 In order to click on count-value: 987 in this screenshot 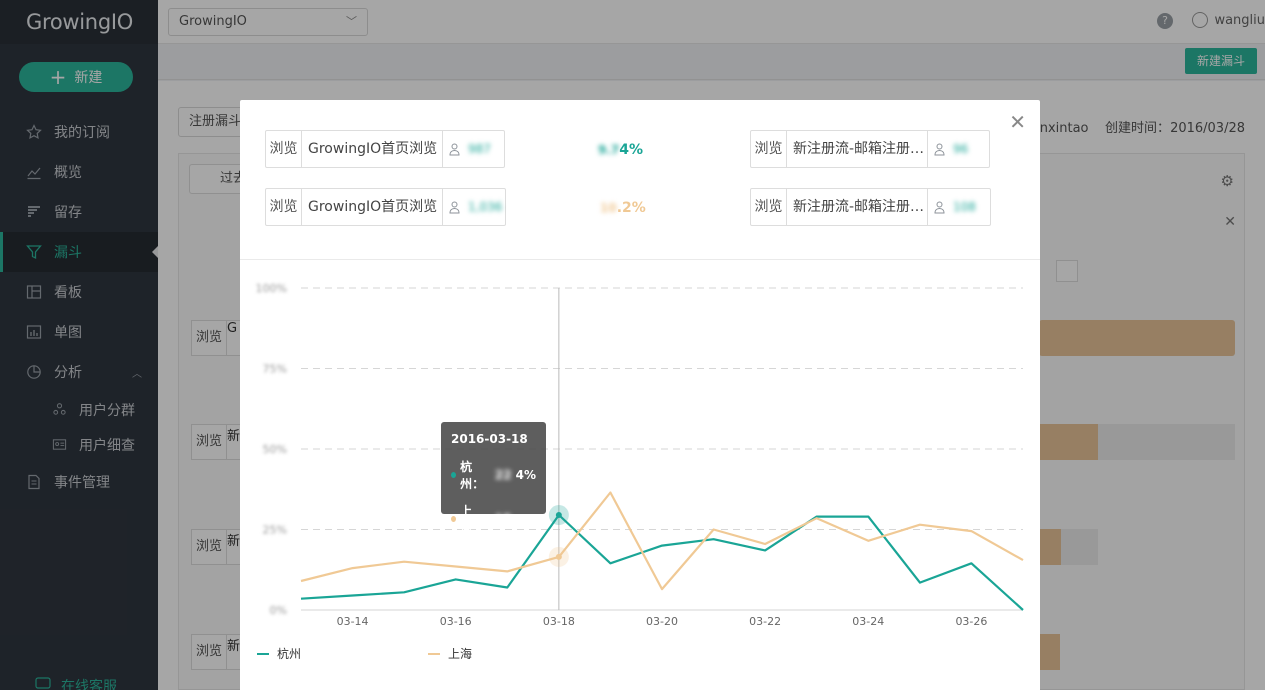, I will do `click(479, 149)`.